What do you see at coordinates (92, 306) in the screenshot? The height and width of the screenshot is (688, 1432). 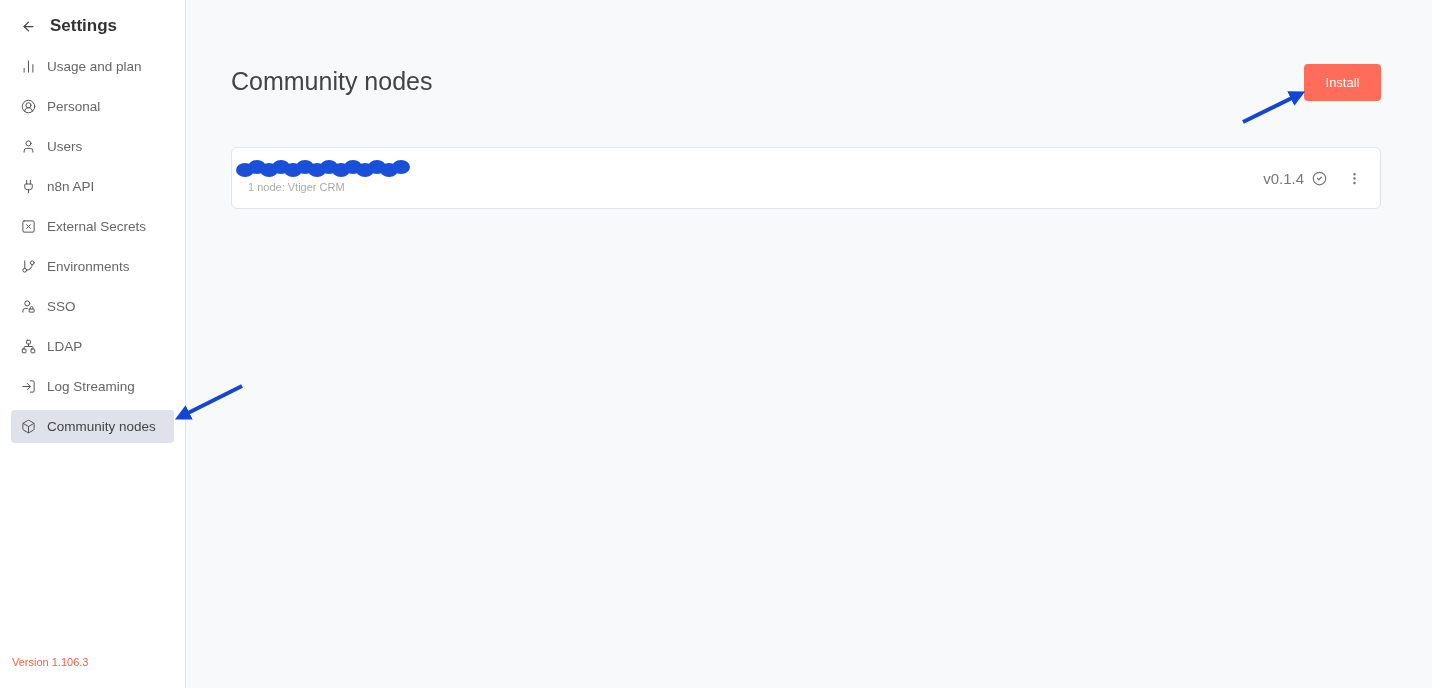 I see `sidebar-item: SSO` at bounding box center [92, 306].